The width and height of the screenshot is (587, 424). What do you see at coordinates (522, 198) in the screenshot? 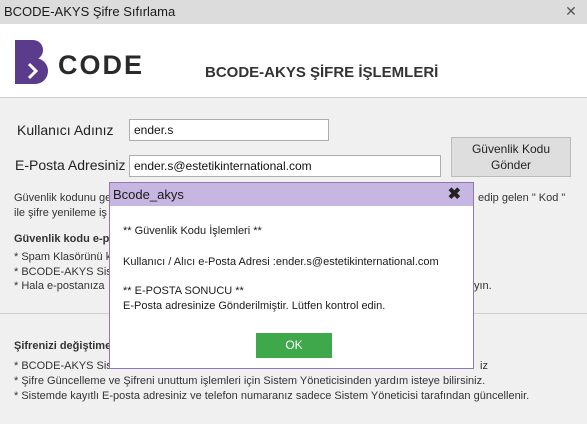
I see `info-line1-right: edip gelen " Kod "` at bounding box center [522, 198].